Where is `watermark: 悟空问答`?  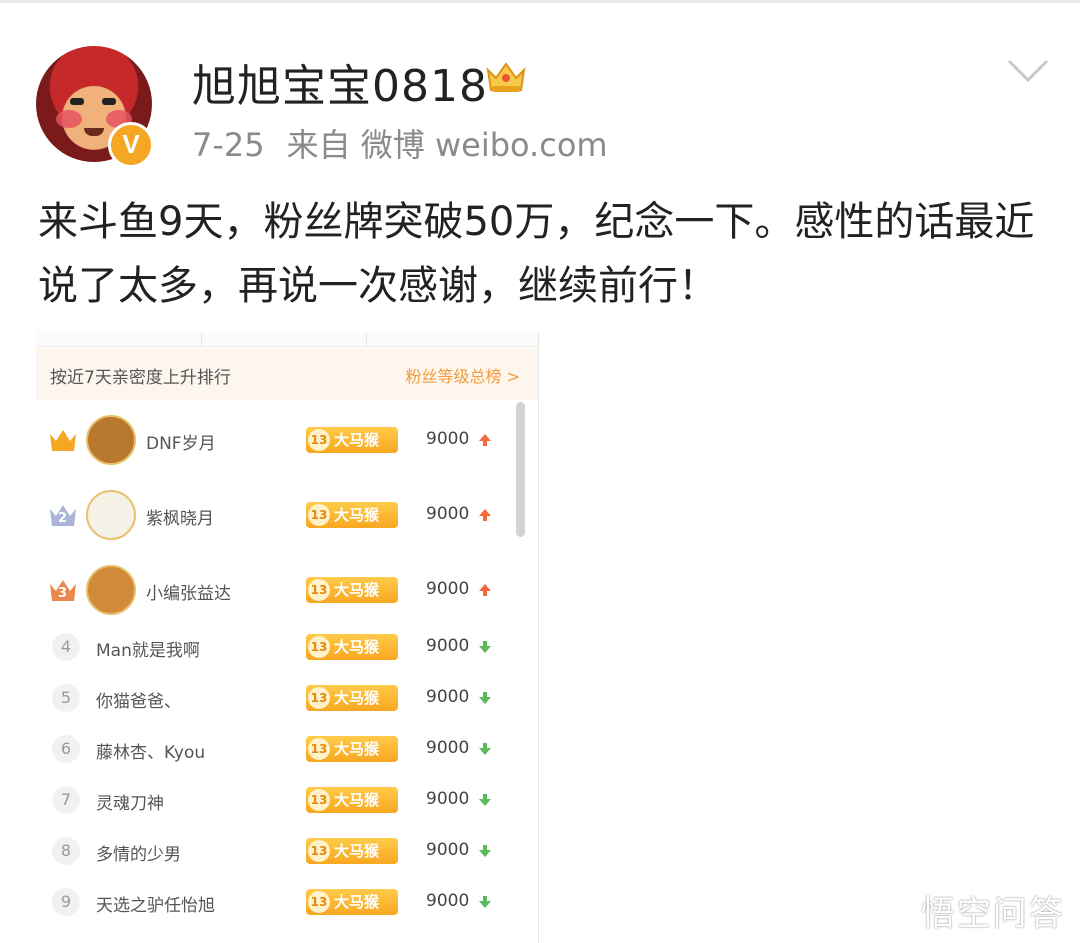
watermark: 悟空问答 is located at coordinates (961, 910).